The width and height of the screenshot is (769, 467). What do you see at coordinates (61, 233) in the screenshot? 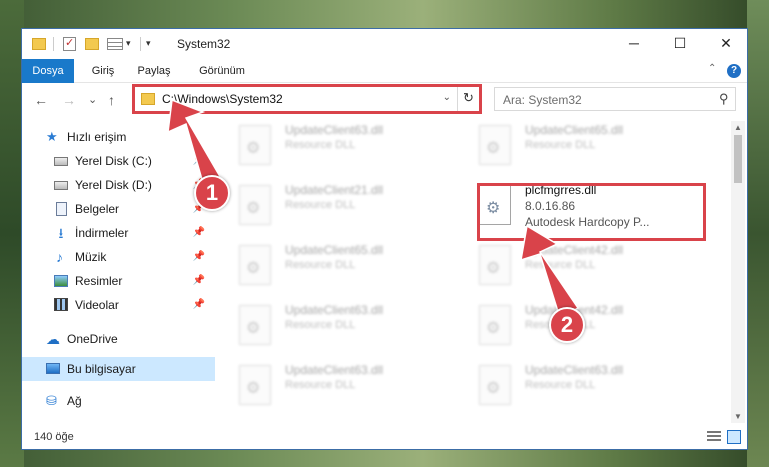
I see `downloads-icon: ⭳` at bounding box center [61, 233].